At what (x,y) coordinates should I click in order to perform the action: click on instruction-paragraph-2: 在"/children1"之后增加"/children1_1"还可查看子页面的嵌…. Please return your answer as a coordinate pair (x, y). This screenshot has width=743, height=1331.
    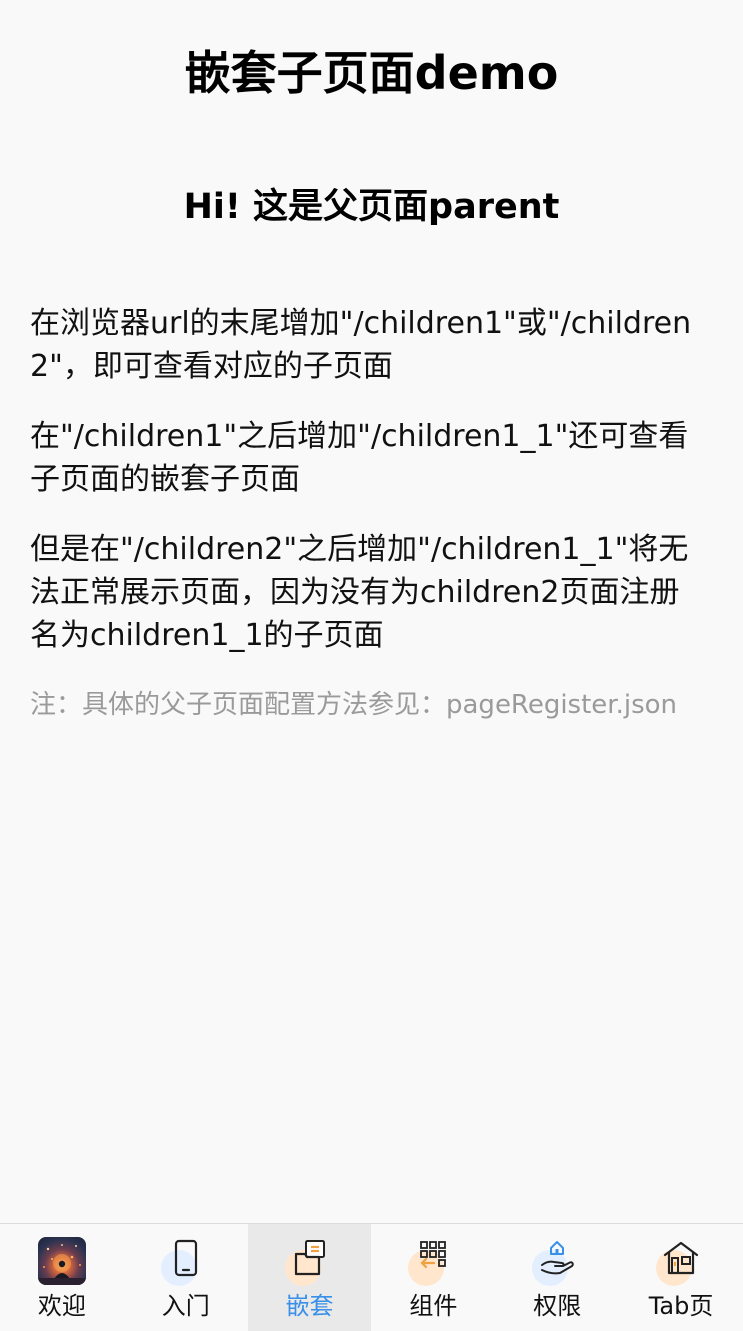
    Looking at the image, I should click on (359, 458).